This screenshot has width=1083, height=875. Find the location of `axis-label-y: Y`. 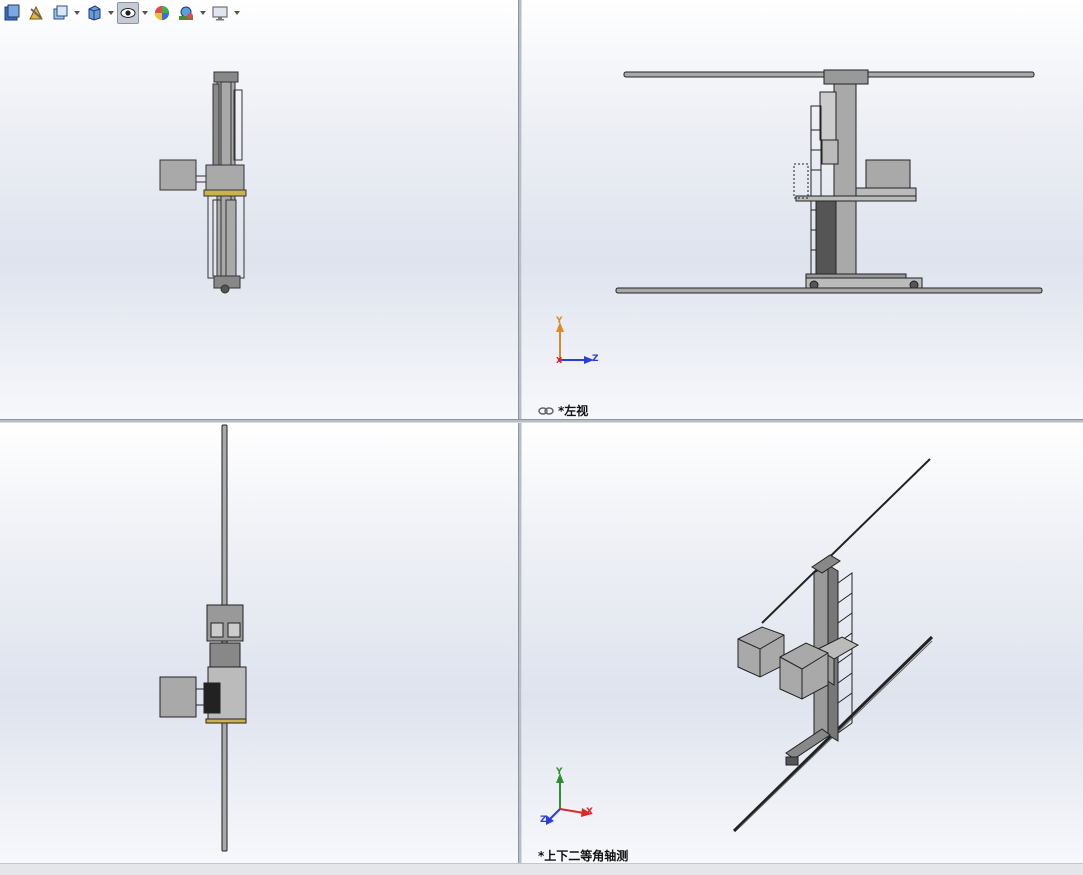

axis-label-y: Y is located at coordinates (559, 321).